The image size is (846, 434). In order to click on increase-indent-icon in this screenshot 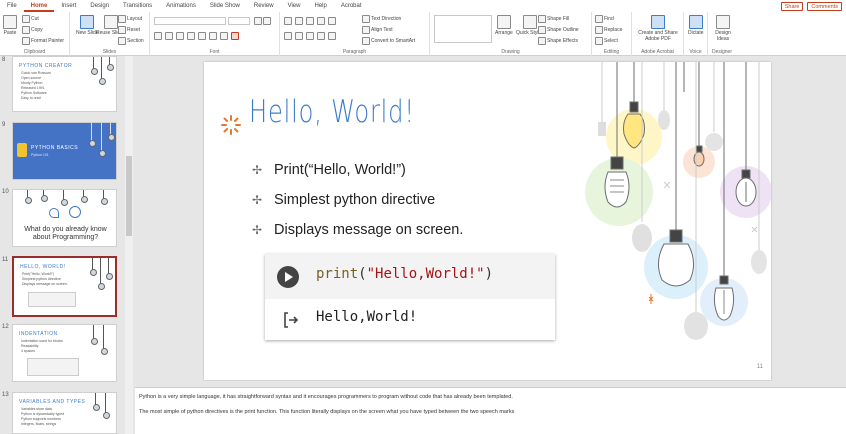, I will do `click(321, 21)`.